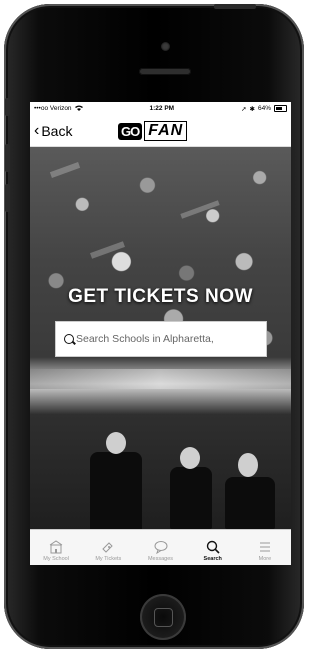 The width and height of the screenshot is (320, 653). Describe the element at coordinates (212, 559) in the screenshot. I see `tab-label: Search` at that location.